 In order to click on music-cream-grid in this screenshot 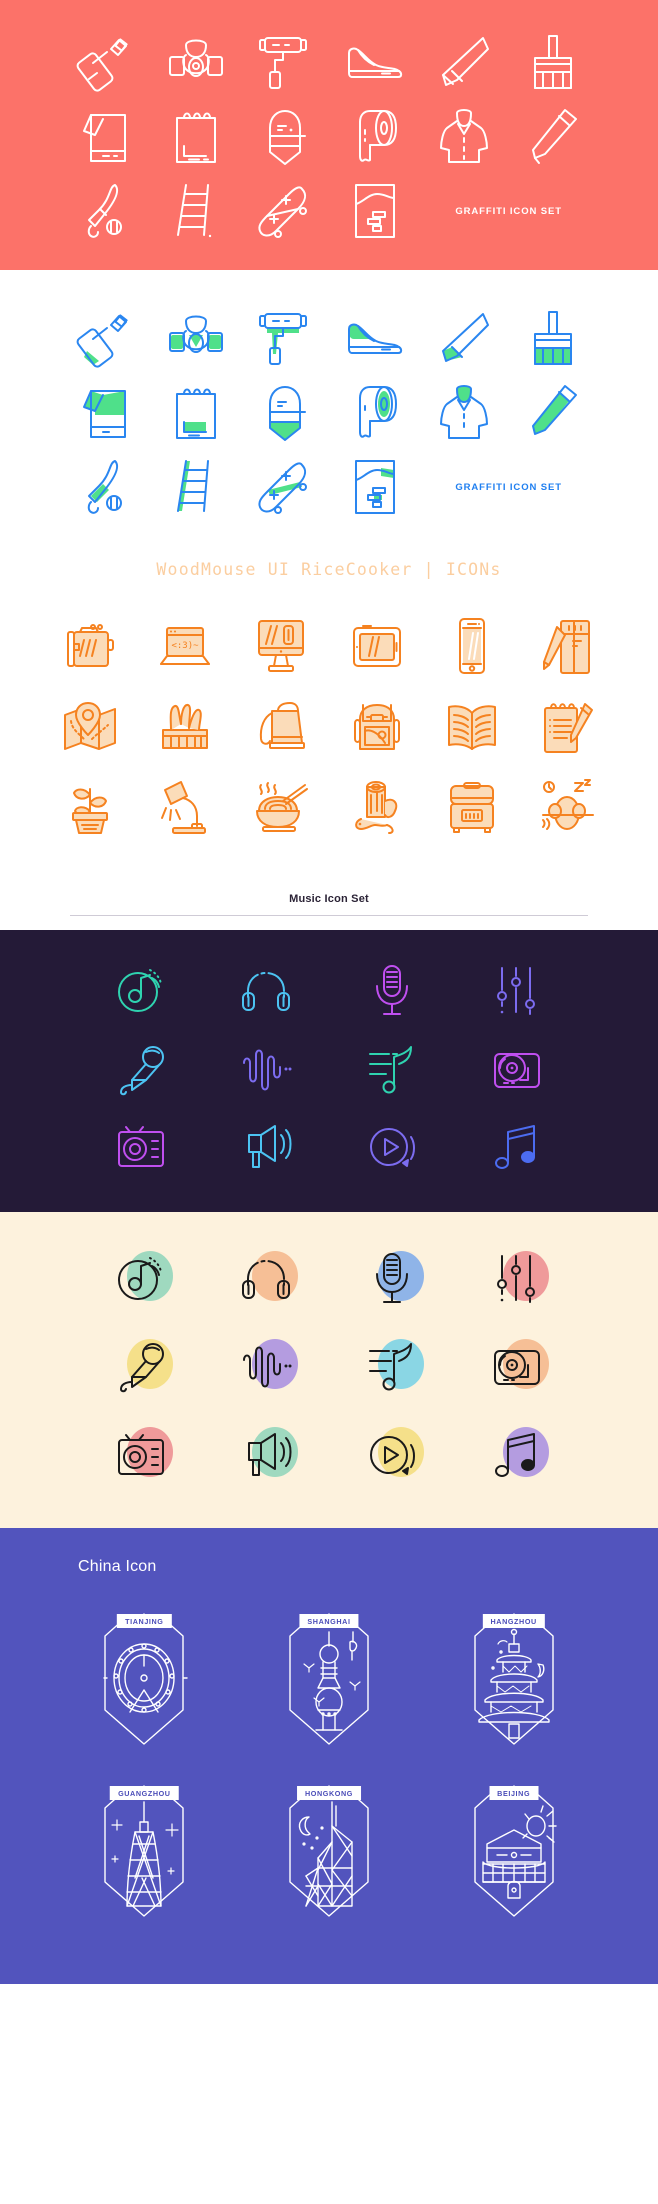, I will do `click(329, 1367)`.